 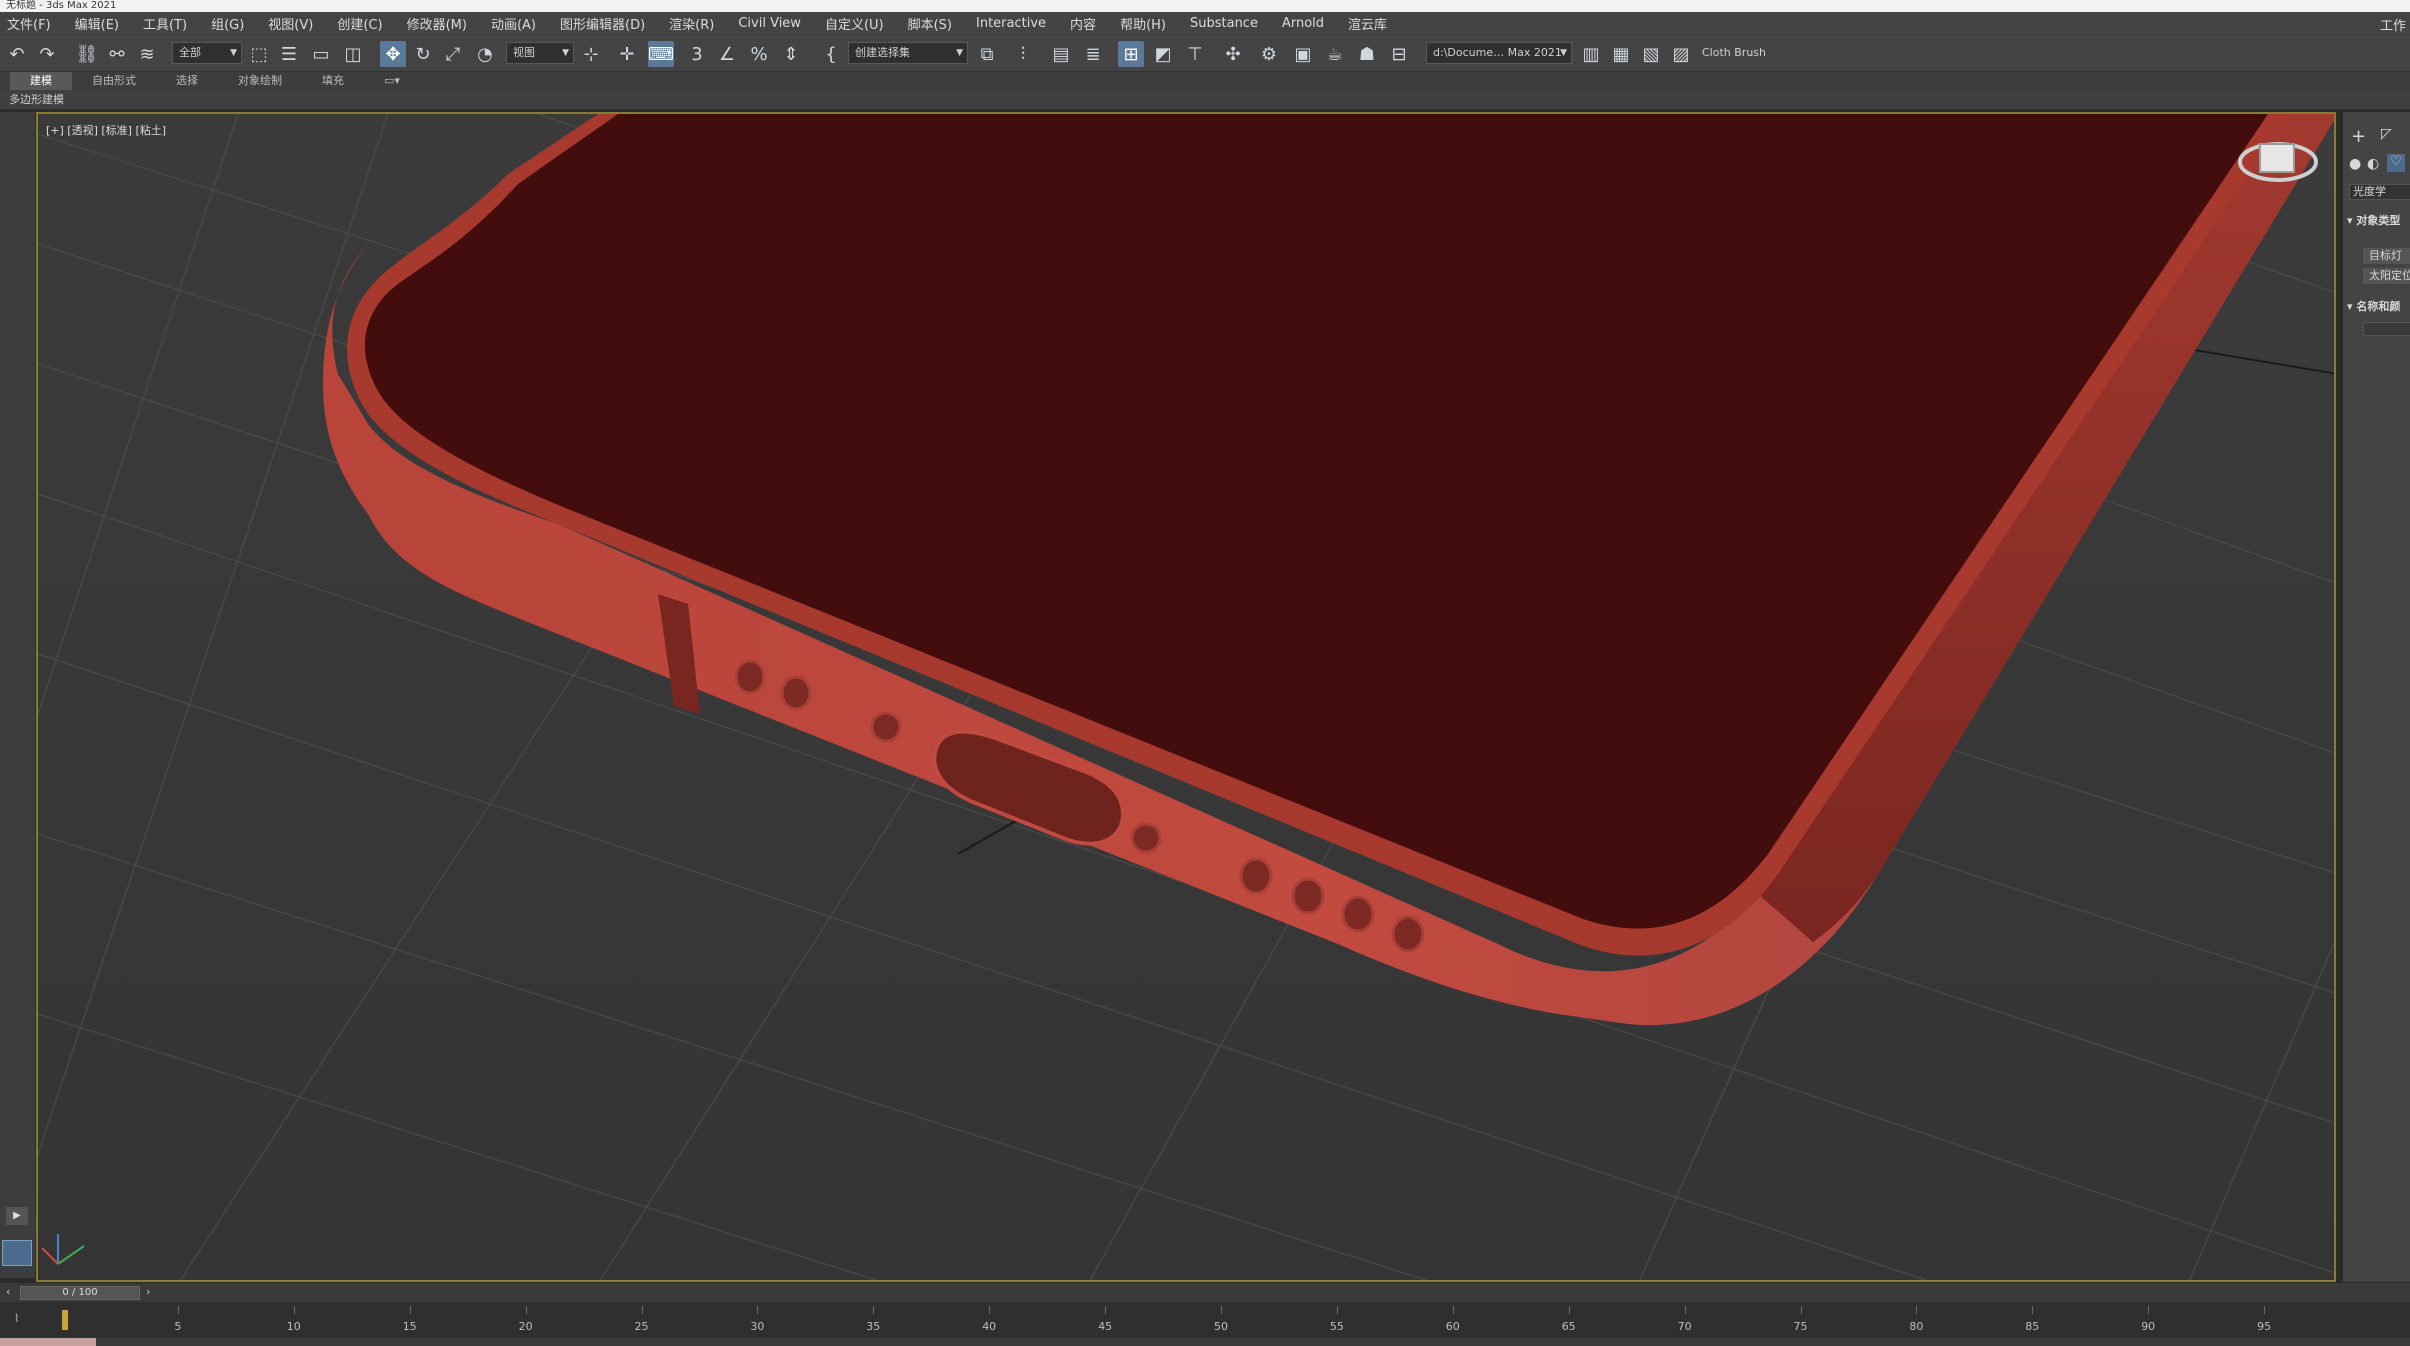 What do you see at coordinates (289, 54) in the screenshot?
I see `select-by-name-icon: ☰` at bounding box center [289, 54].